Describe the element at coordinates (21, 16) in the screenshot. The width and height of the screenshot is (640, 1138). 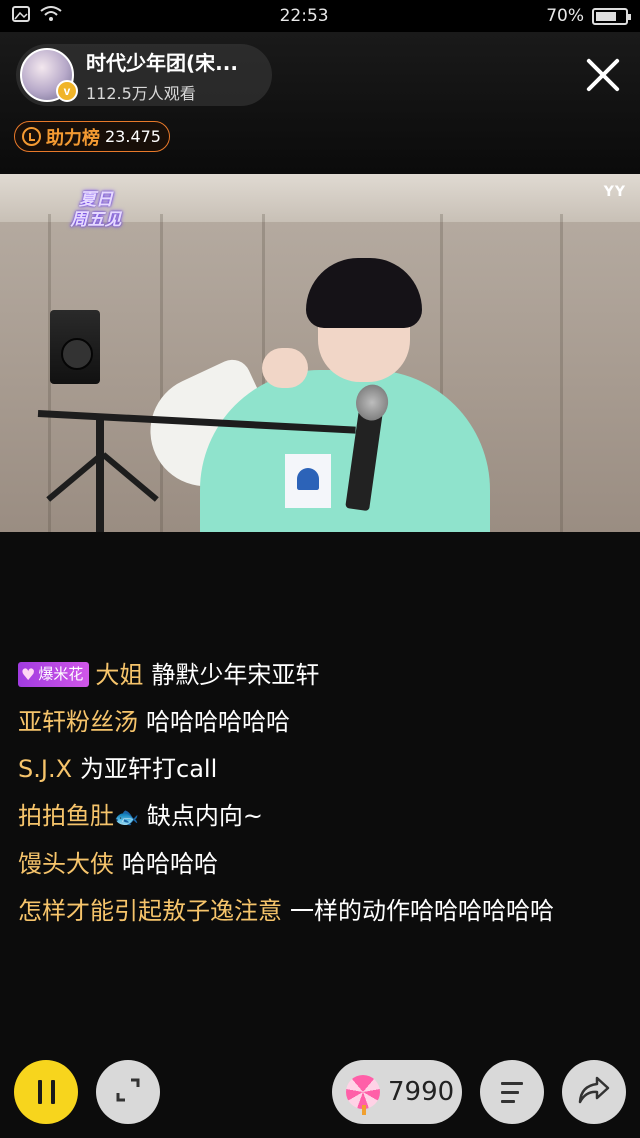
I see `image-icon` at that location.